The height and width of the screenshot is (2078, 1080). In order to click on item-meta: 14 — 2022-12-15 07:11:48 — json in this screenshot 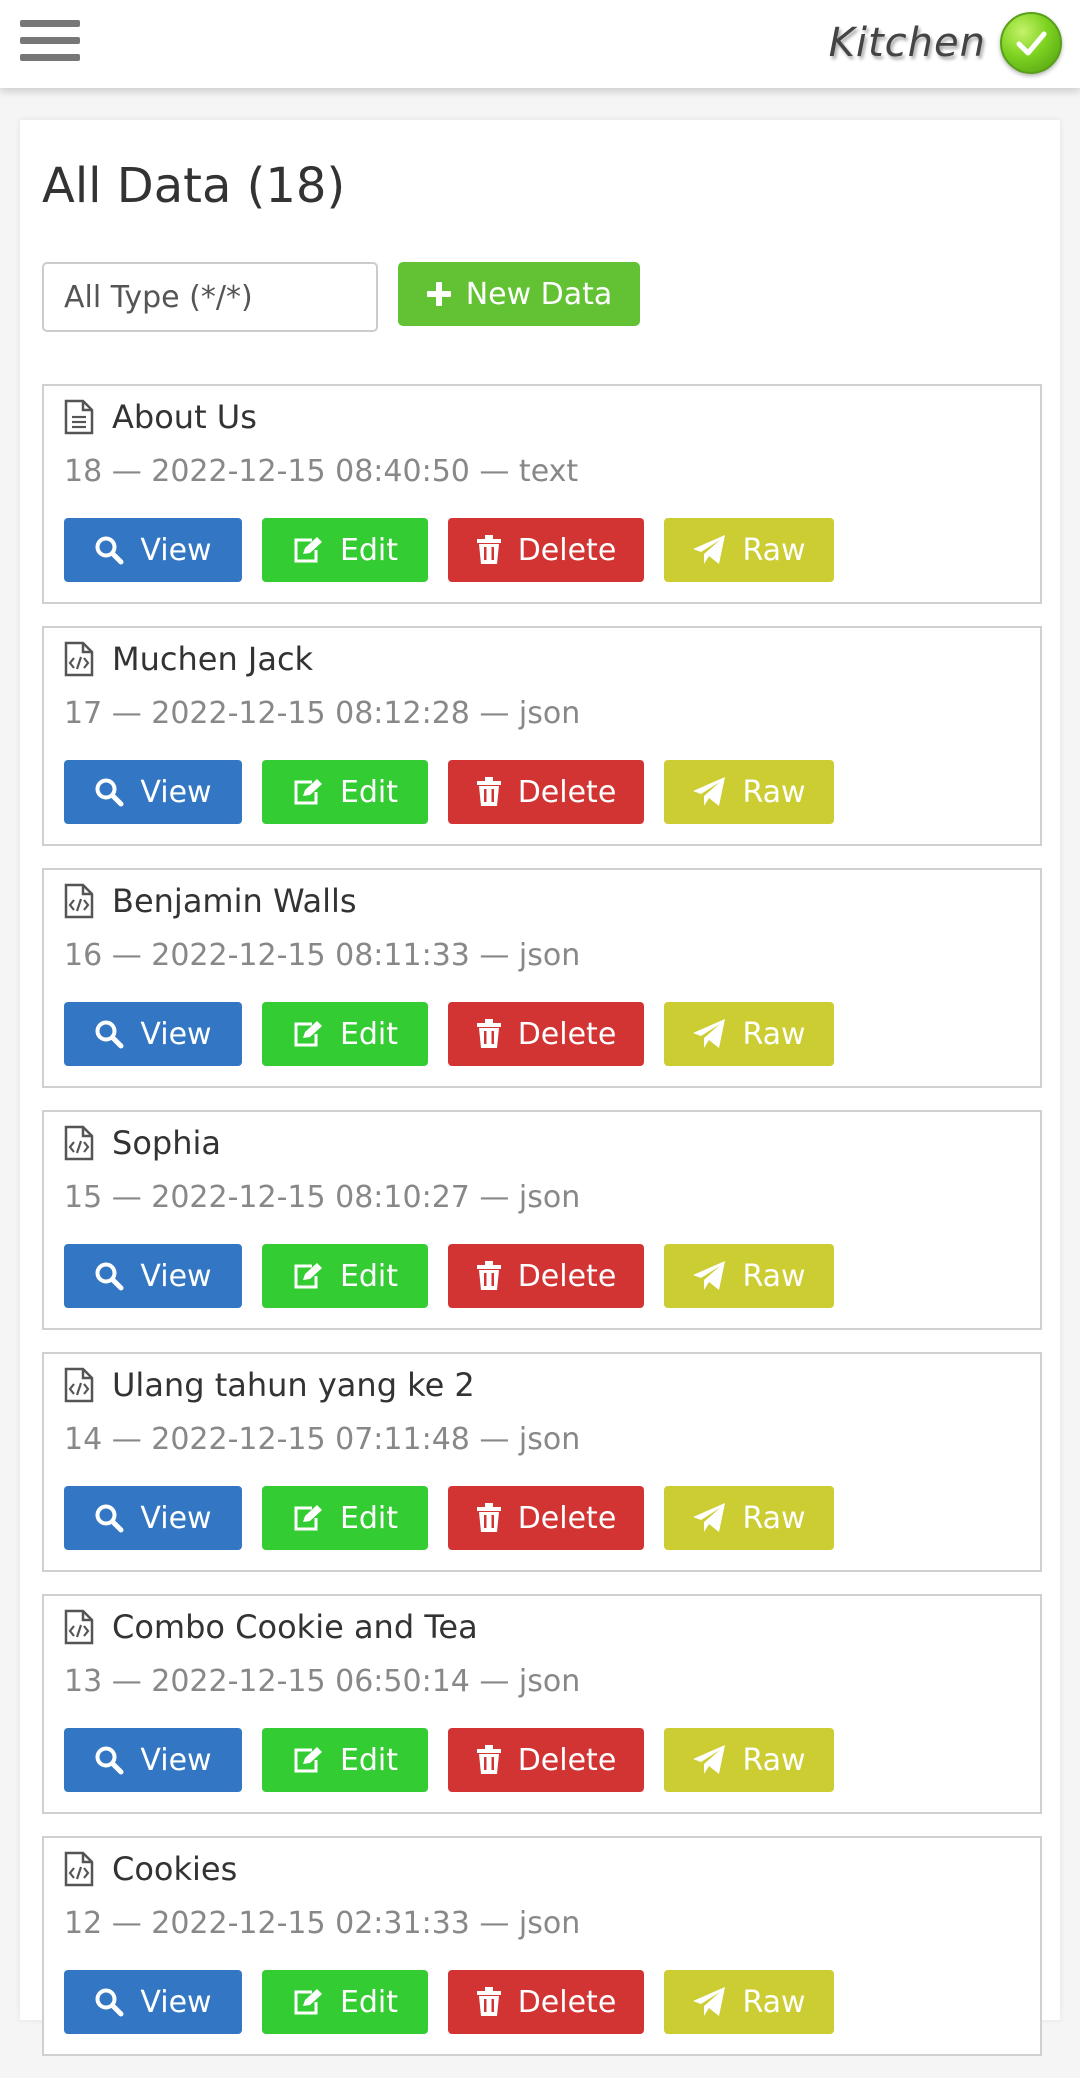, I will do `click(322, 1439)`.